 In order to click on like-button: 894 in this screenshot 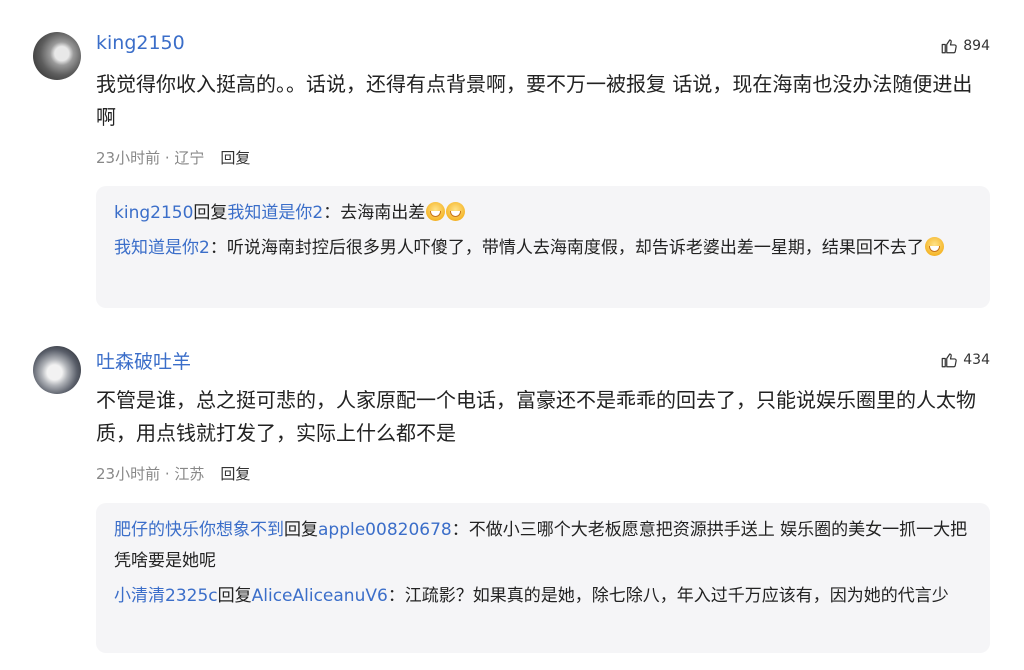, I will do `click(965, 46)`.